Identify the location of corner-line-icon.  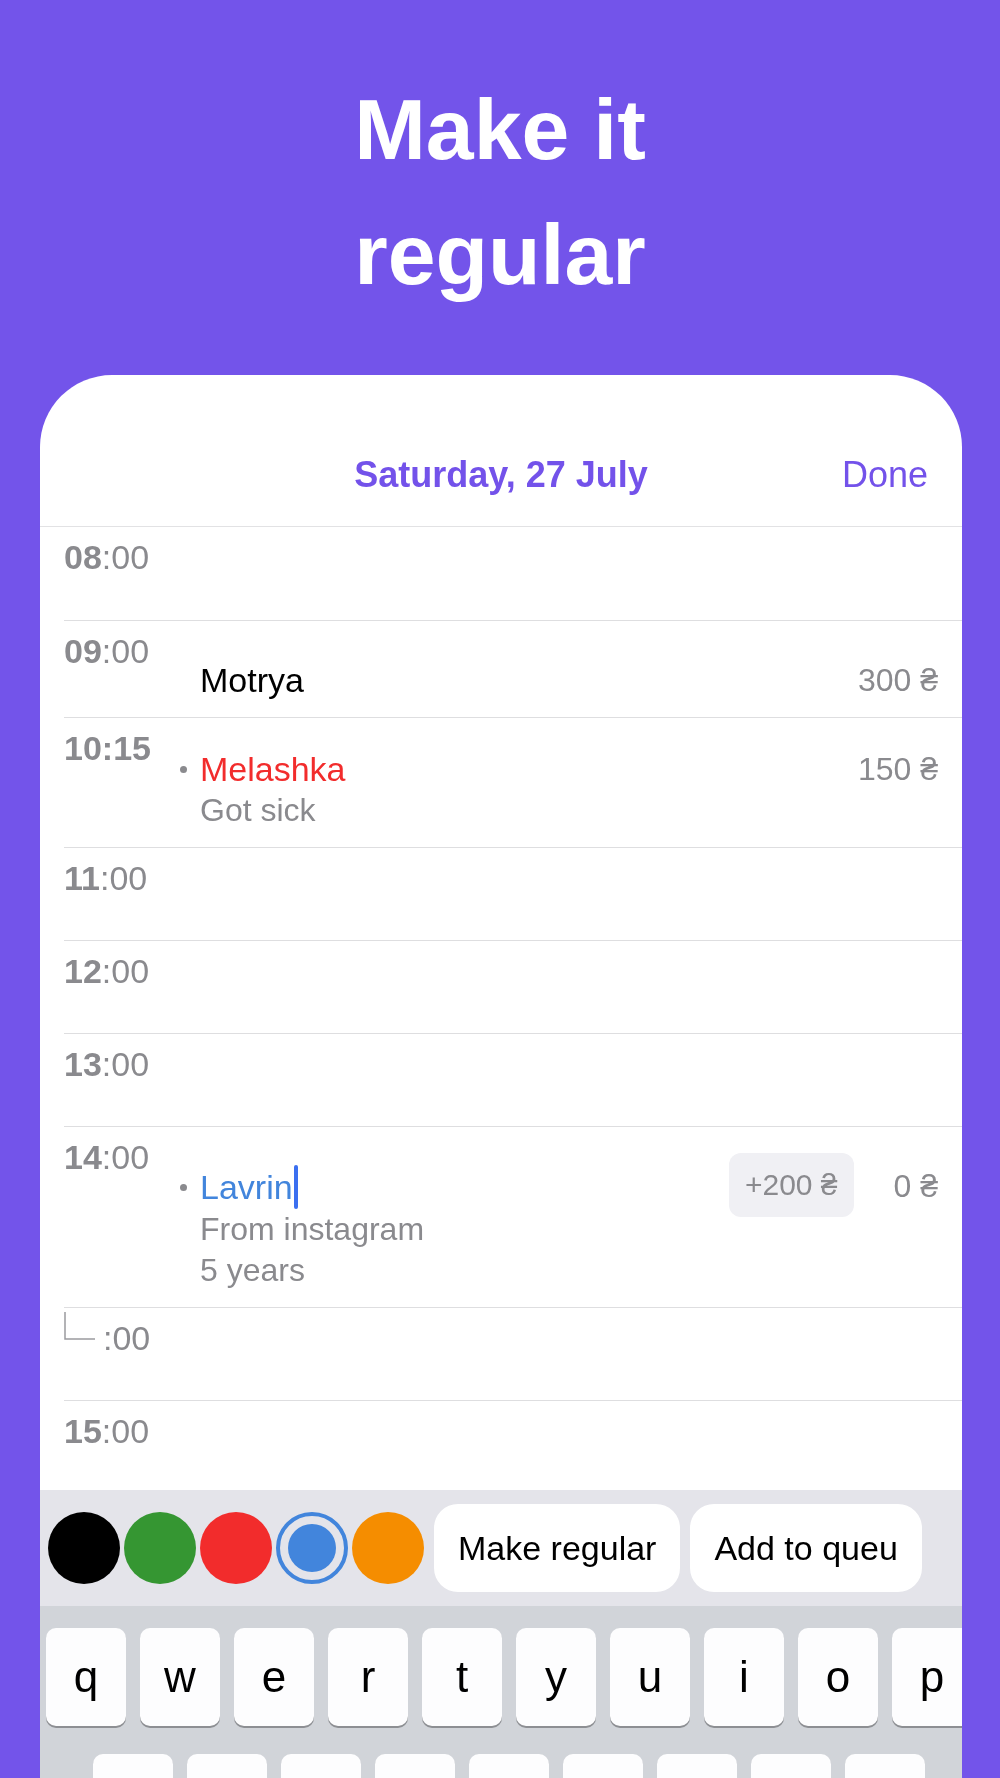
(79, 1326).